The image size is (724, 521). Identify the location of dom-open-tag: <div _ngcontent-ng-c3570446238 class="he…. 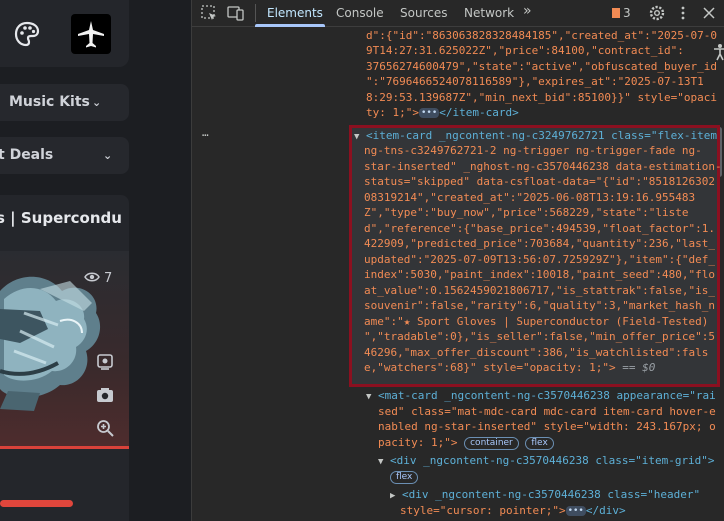
(551, 494).